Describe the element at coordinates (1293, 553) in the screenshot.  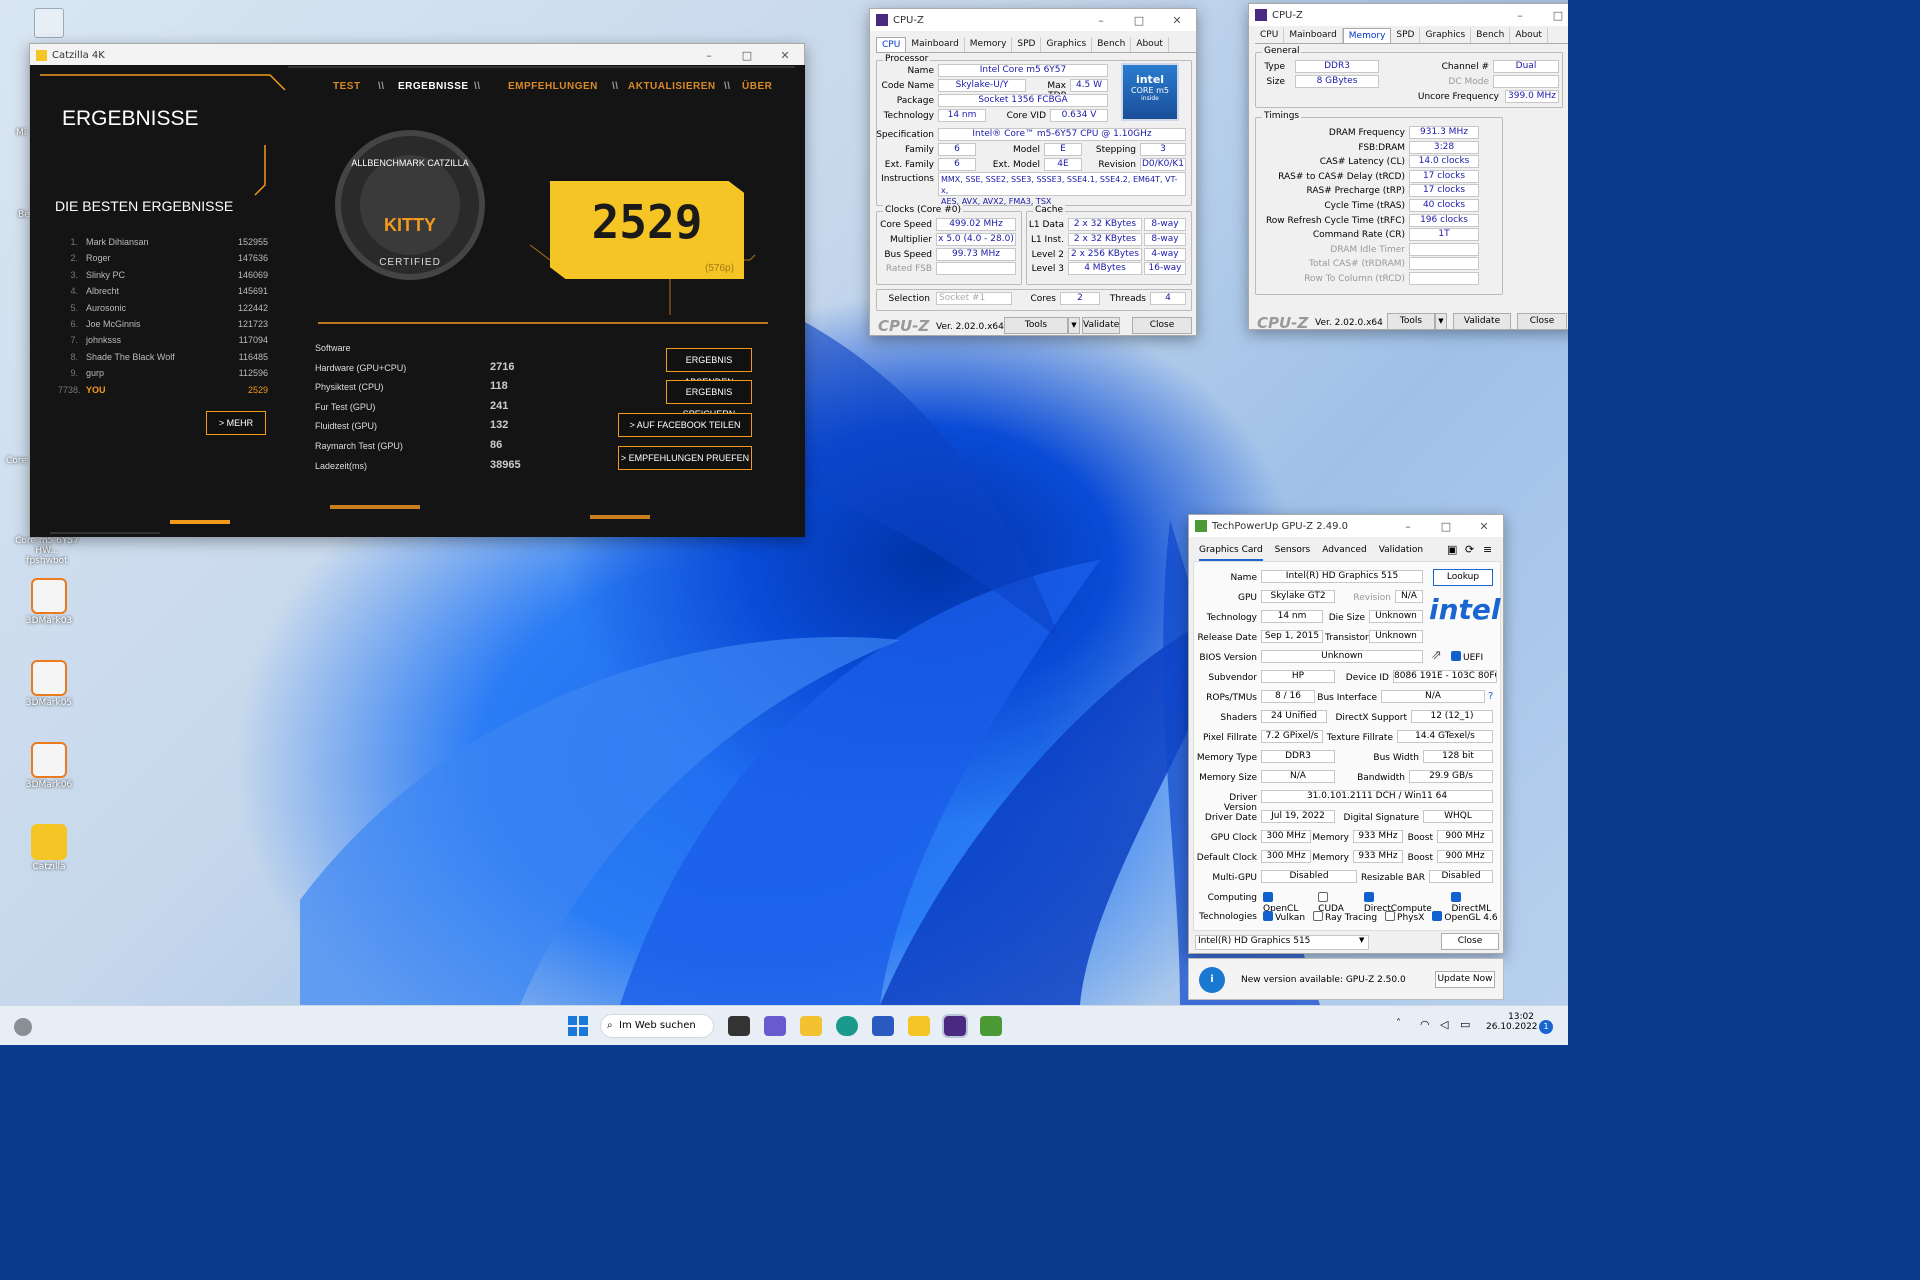
I see `tab-sensors: Sensors` at that location.